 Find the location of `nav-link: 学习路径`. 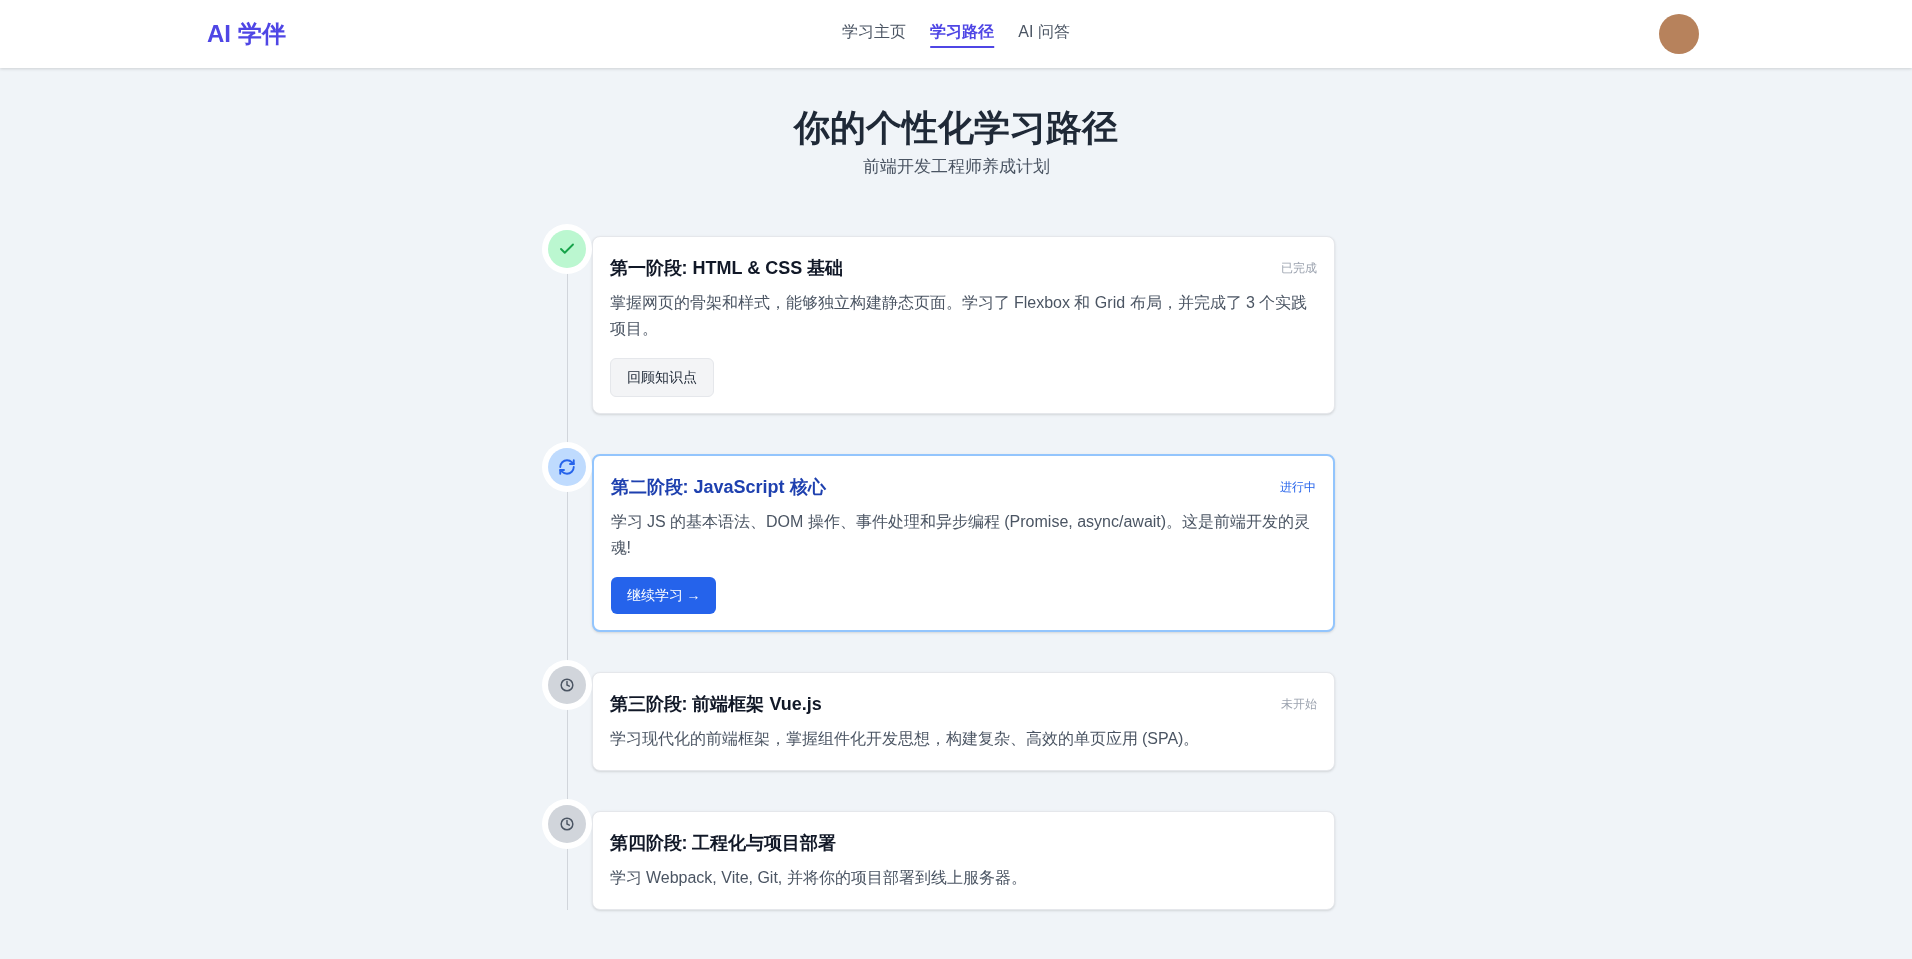

nav-link: 学习路径 is located at coordinates (962, 34).